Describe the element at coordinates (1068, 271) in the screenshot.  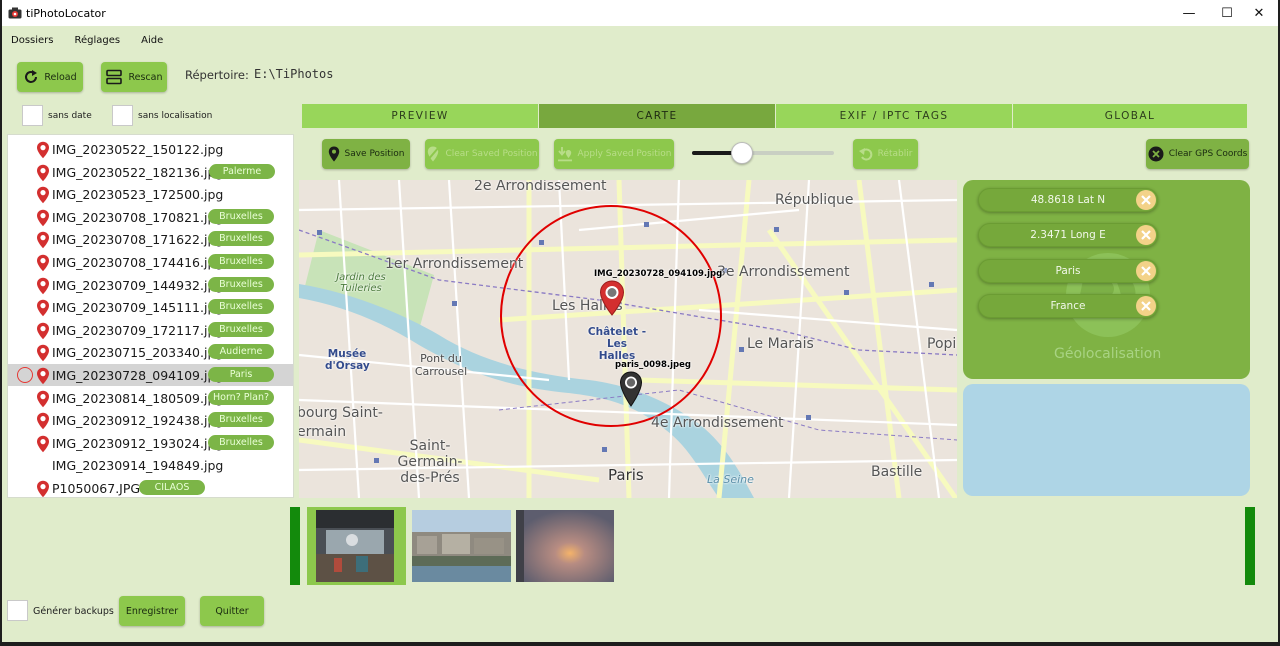
I see `city-field: Paris` at that location.